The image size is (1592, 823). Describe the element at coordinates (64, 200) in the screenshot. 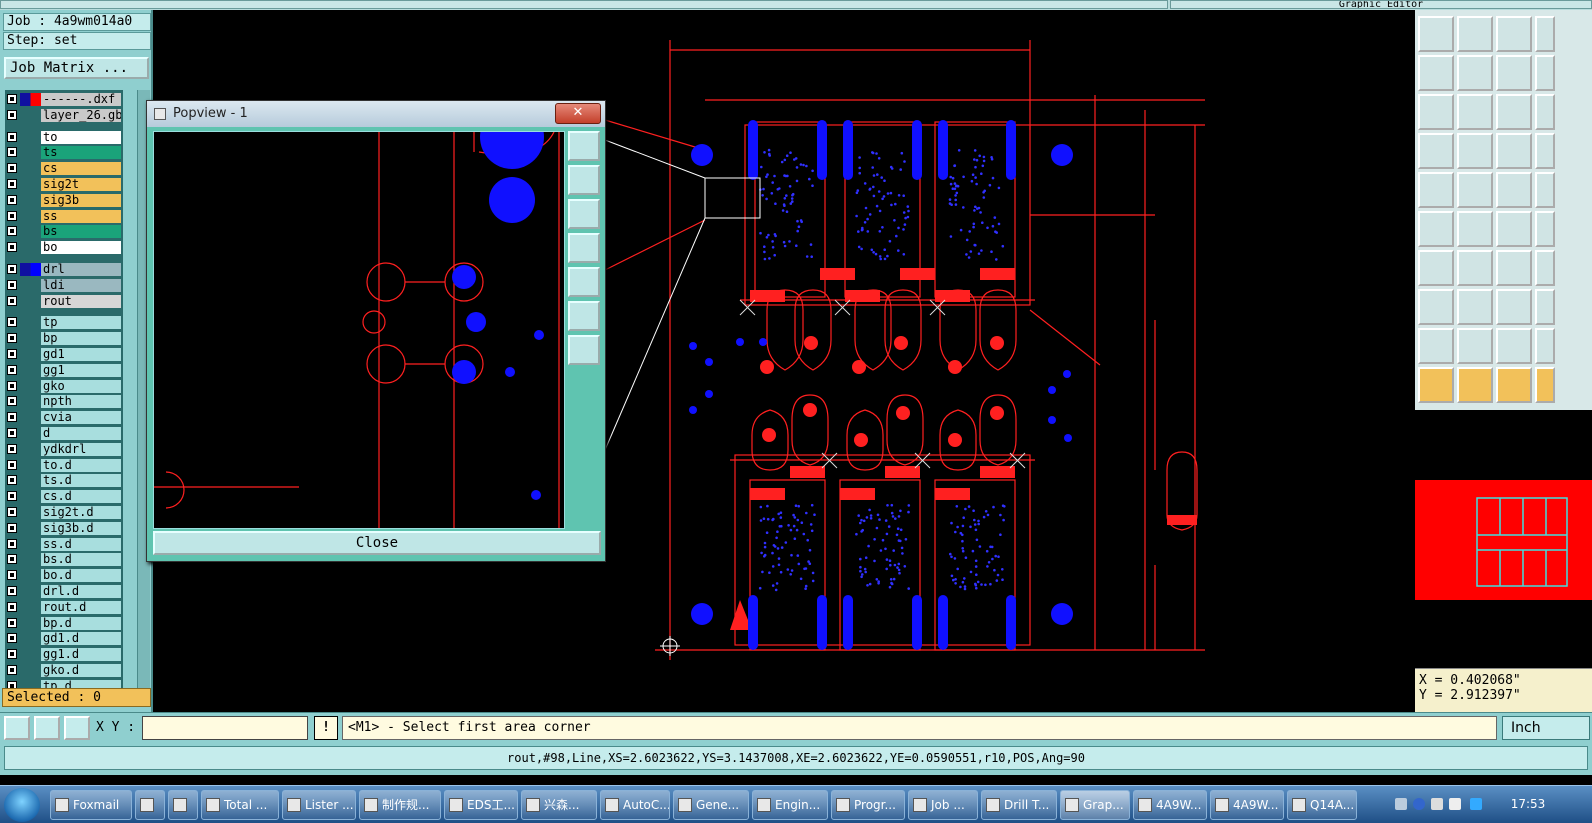

I see `layer-row: sig3b` at that location.